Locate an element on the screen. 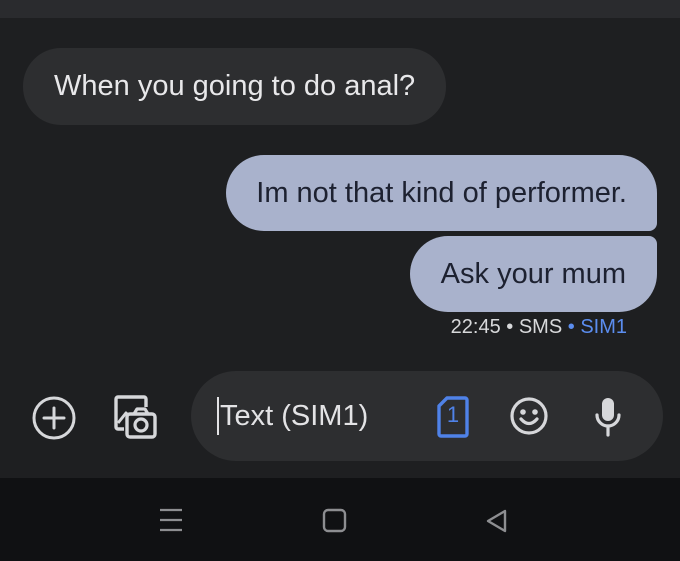 The width and height of the screenshot is (680, 561). add-icon is located at coordinates (54, 418).